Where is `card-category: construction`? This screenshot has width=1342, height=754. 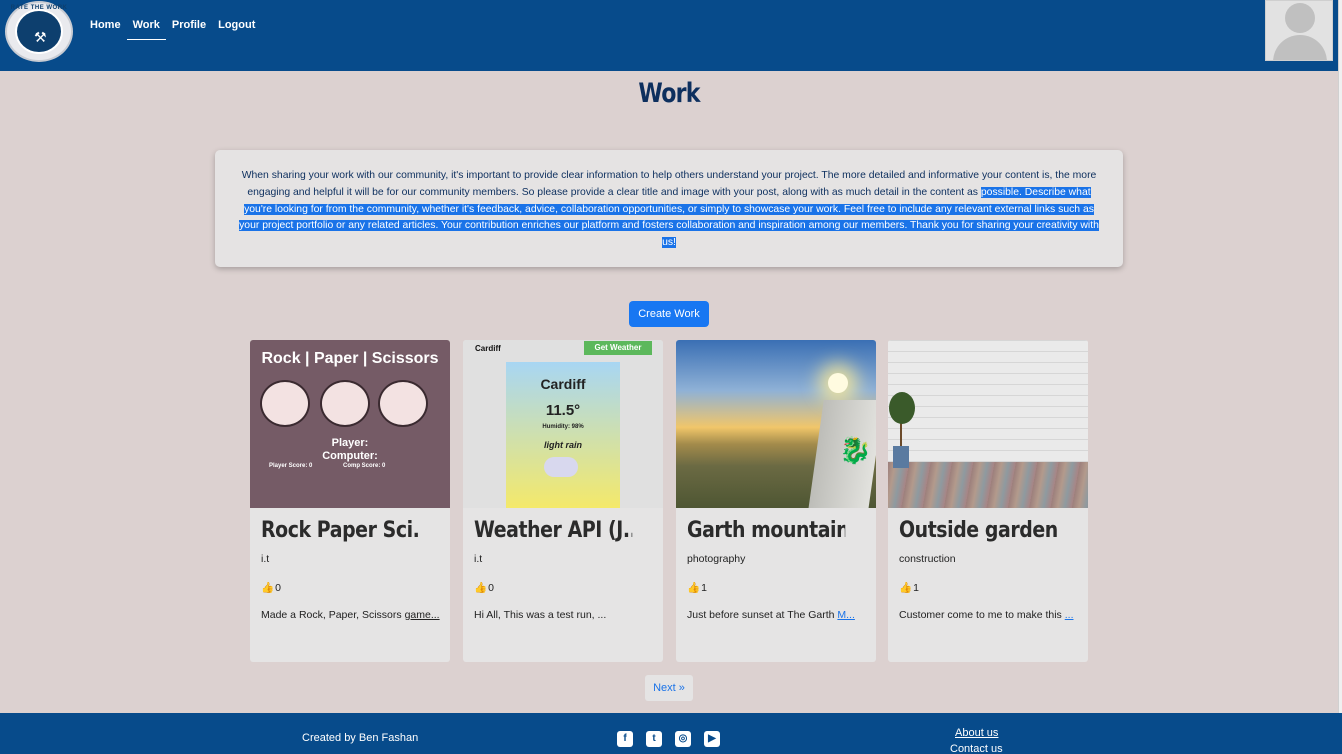
card-category: construction is located at coordinates (927, 559).